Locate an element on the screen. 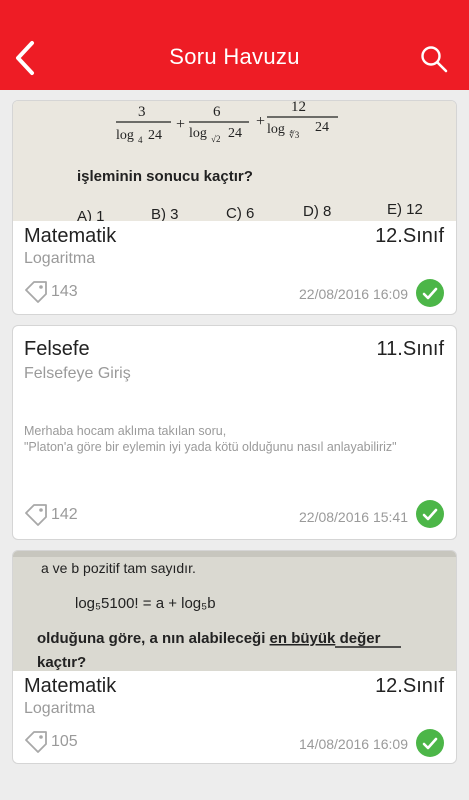  search-button is located at coordinates (434, 59).